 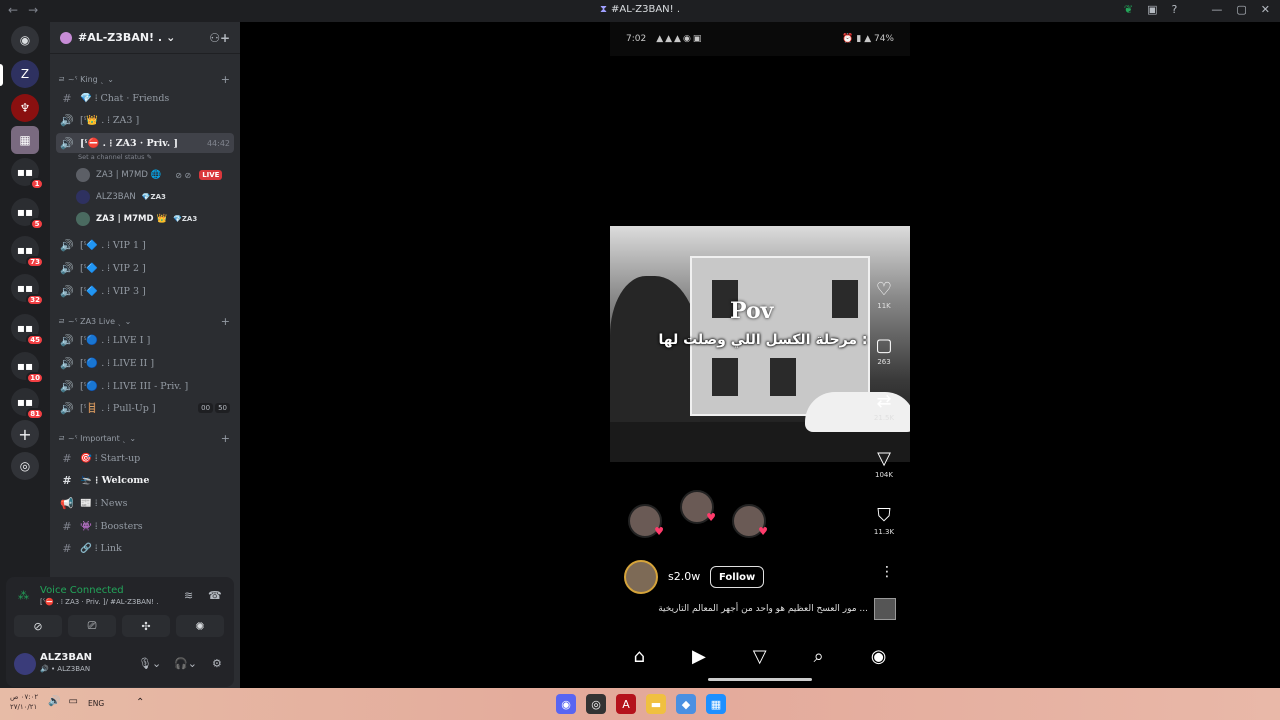 What do you see at coordinates (144, 321) in the screenshot?
I see `category-za3-live: ㄹ ~ˁ ZA3 Live ˎ ⌄ +` at bounding box center [144, 321].